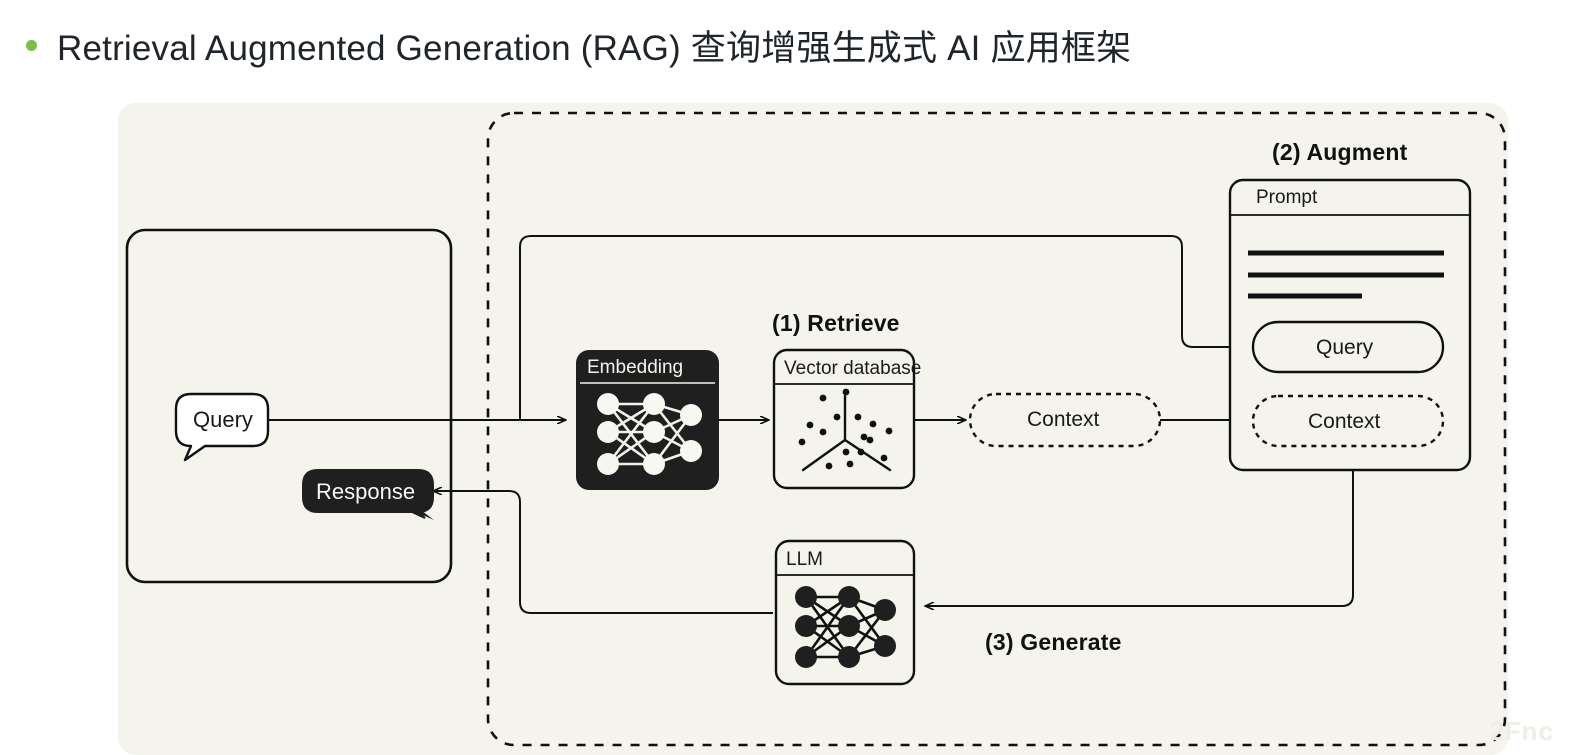 This screenshot has width=1574, height=755. What do you see at coordinates (1340, 152) in the screenshot?
I see `step-label-augment: (2) Augment` at bounding box center [1340, 152].